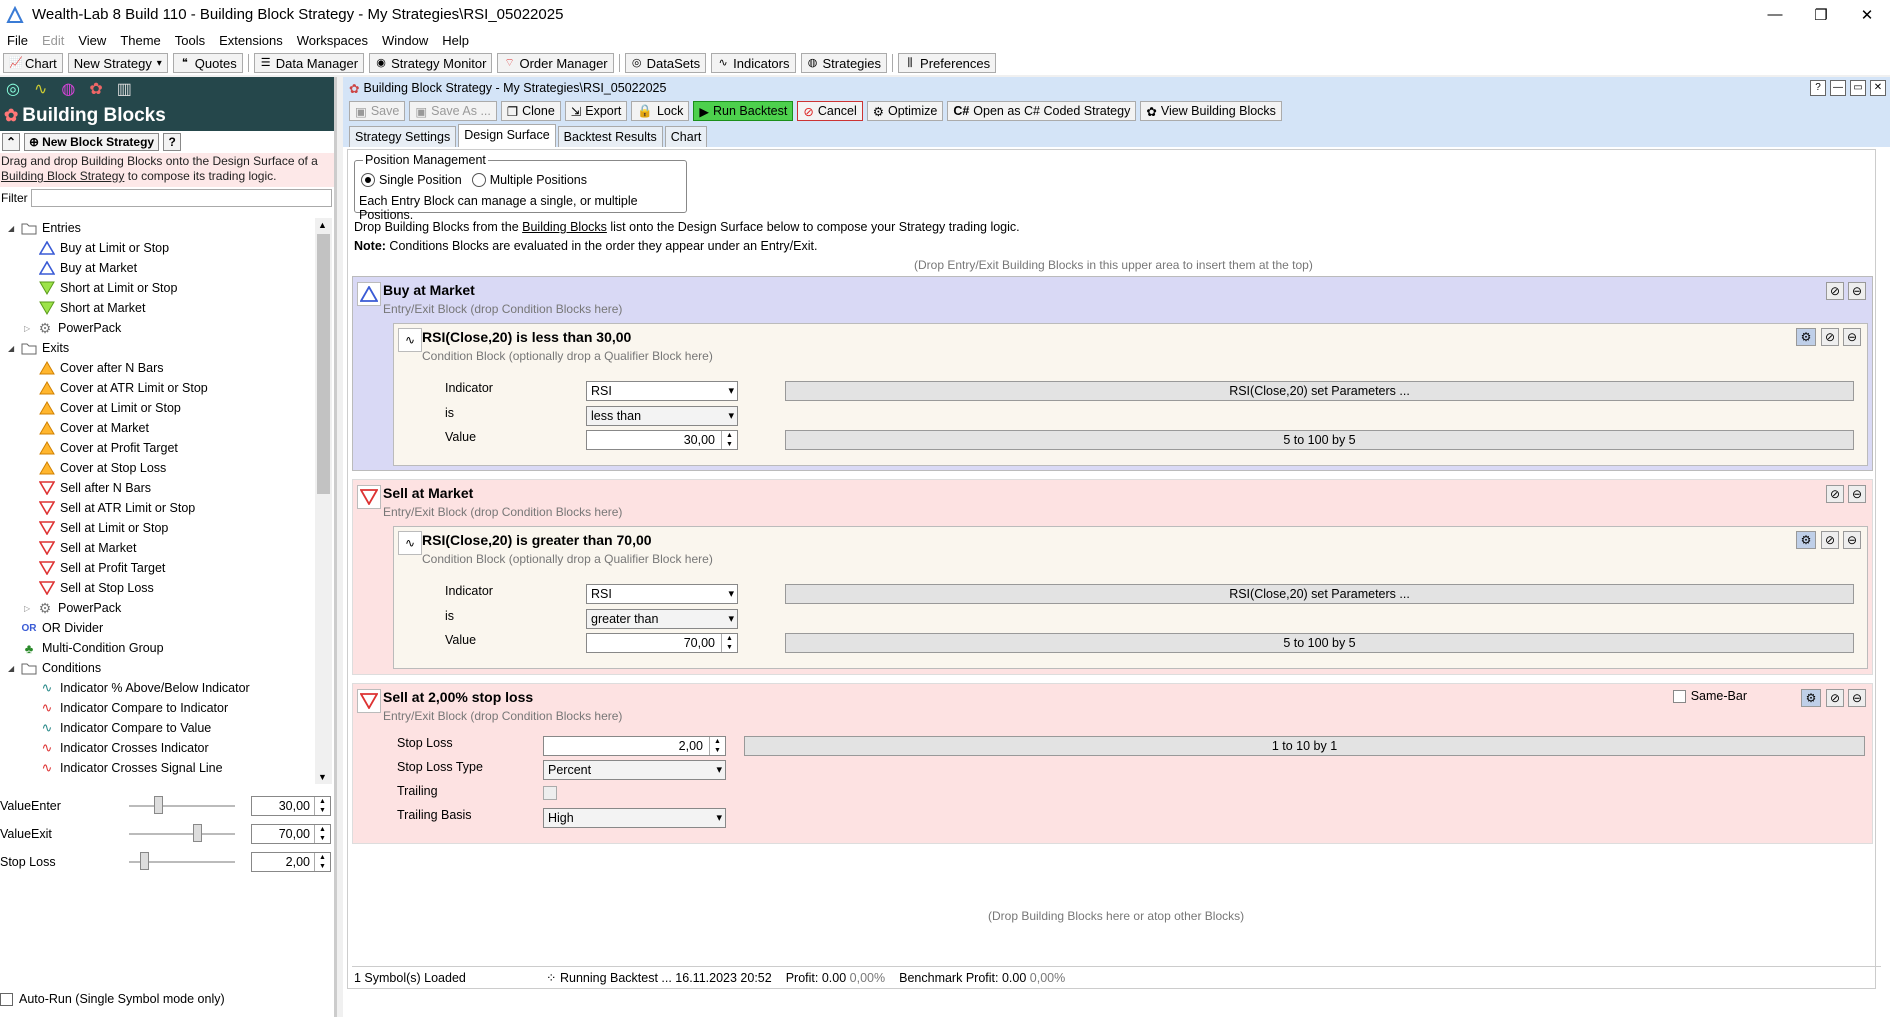 Image resolution: width=1890 pixels, height=1017 pixels. I want to click on same-bar-checkbox, so click(1679, 696).